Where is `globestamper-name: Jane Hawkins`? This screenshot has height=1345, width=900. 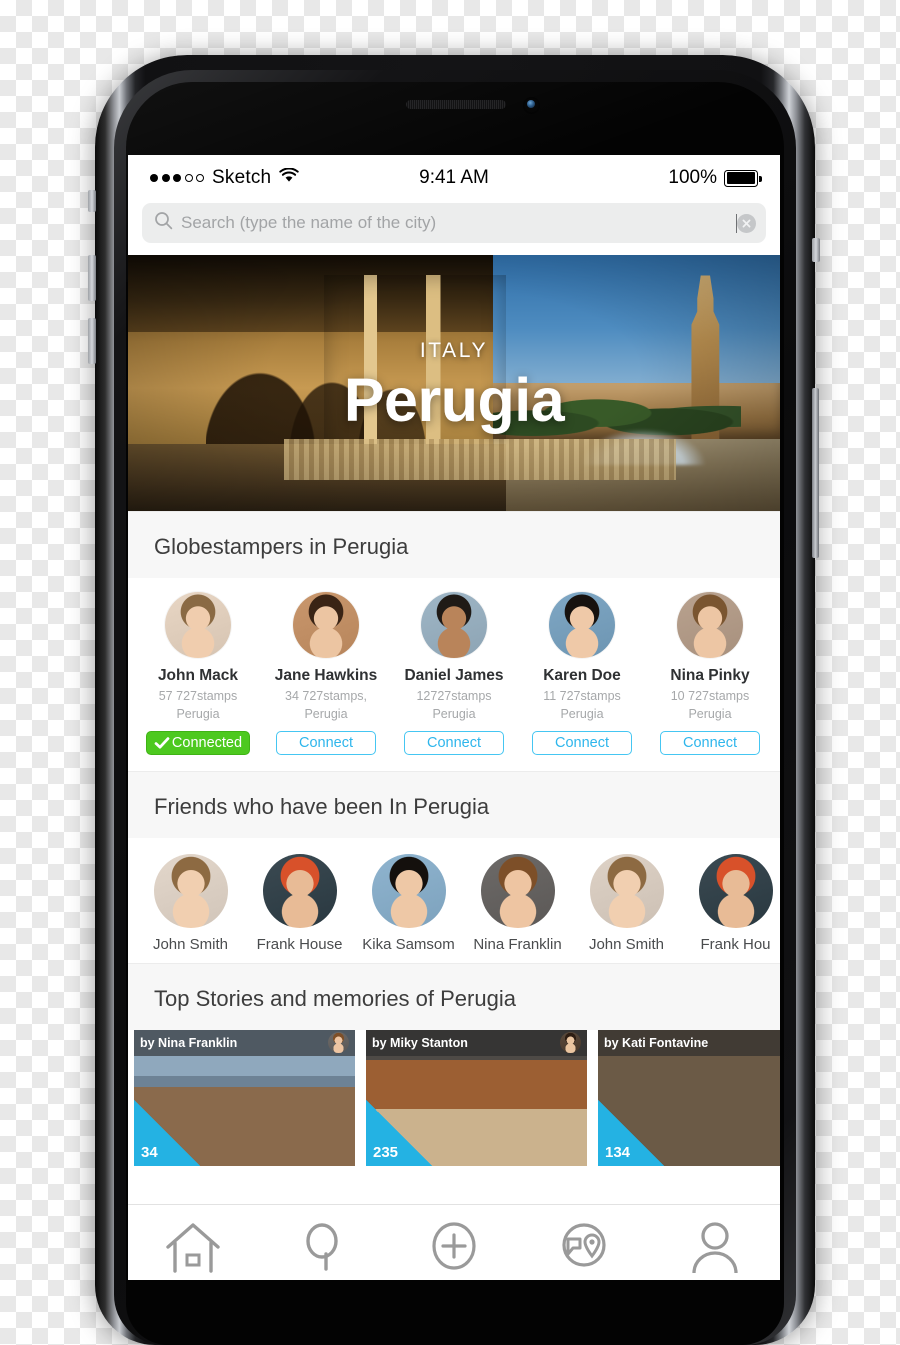 globestamper-name: Jane Hawkins is located at coordinates (326, 675).